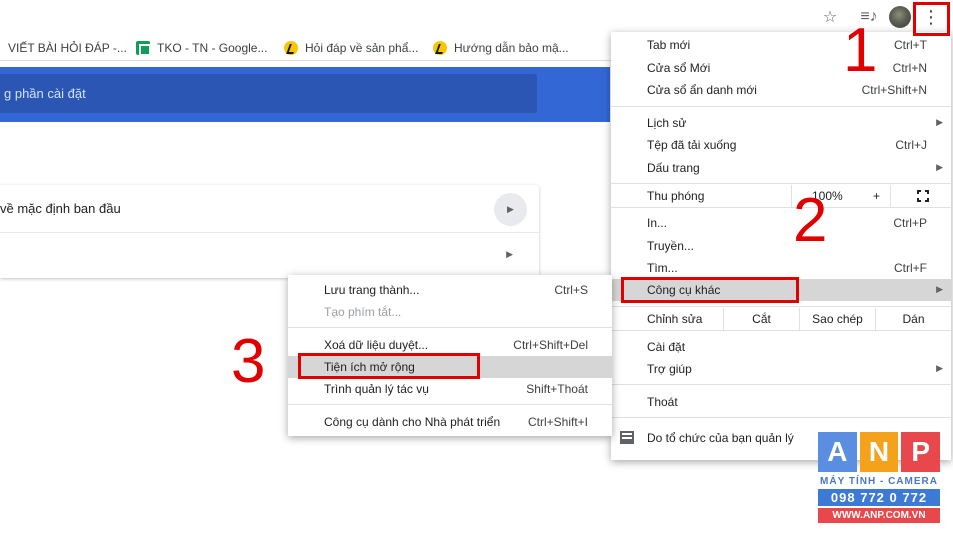  What do you see at coordinates (667, 123) in the screenshot?
I see `menu-item-label: Lịch sử` at bounding box center [667, 123].